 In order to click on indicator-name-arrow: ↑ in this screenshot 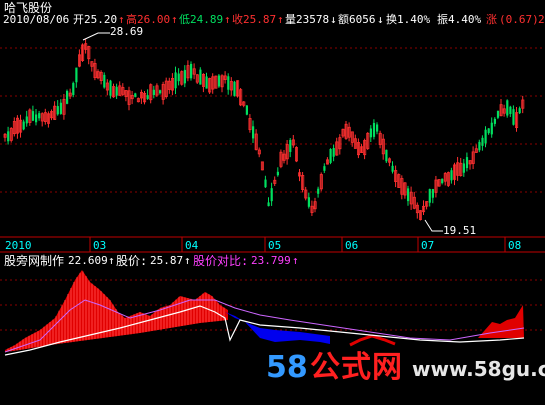, I will do `click(111, 260)`.